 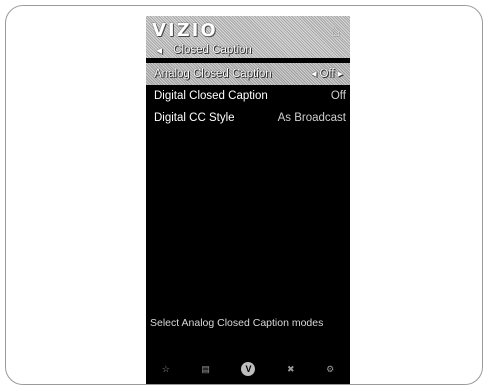 I want to click on star-icon: ☆, so click(x=166, y=369).